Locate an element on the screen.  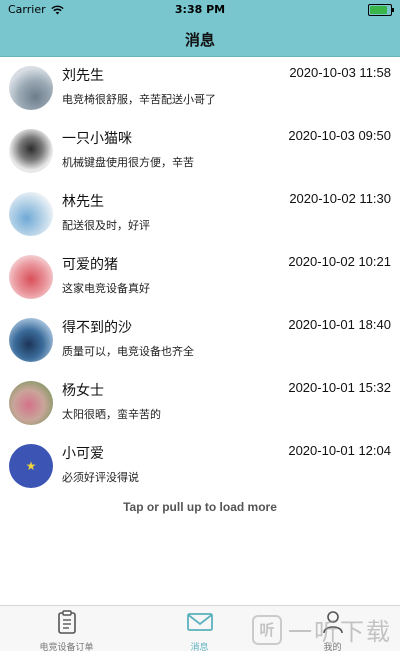
message-time: 2020-10-03 09:50 is located at coordinates (339, 135).